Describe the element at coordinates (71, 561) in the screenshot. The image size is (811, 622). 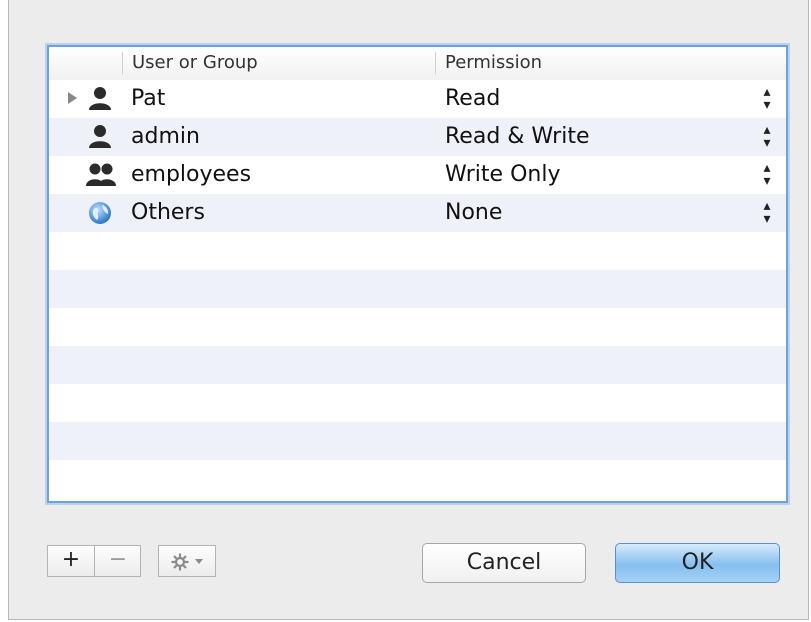
I see `add-button: +` at that location.